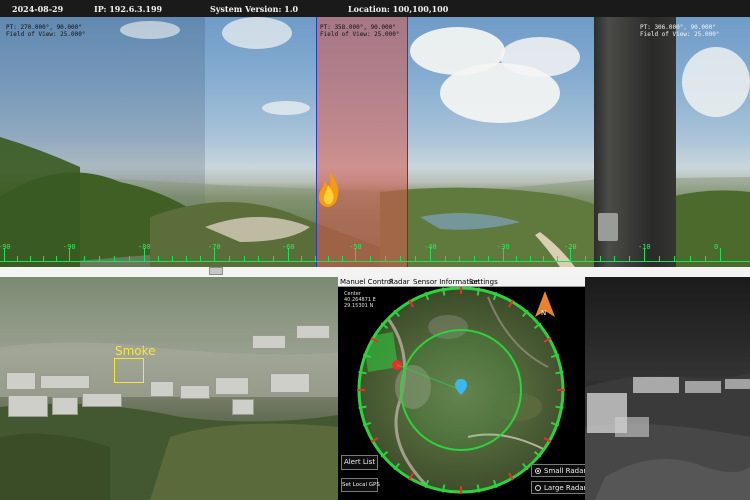  What do you see at coordinates (720, 255) in the screenshot?
I see `bearing-tick` at bounding box center [720, 255].